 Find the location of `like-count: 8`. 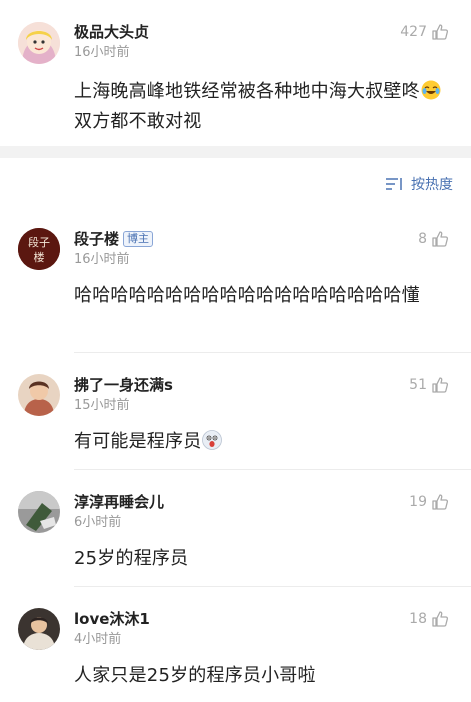

like-count: 8 is located at coordinates (422, 239).